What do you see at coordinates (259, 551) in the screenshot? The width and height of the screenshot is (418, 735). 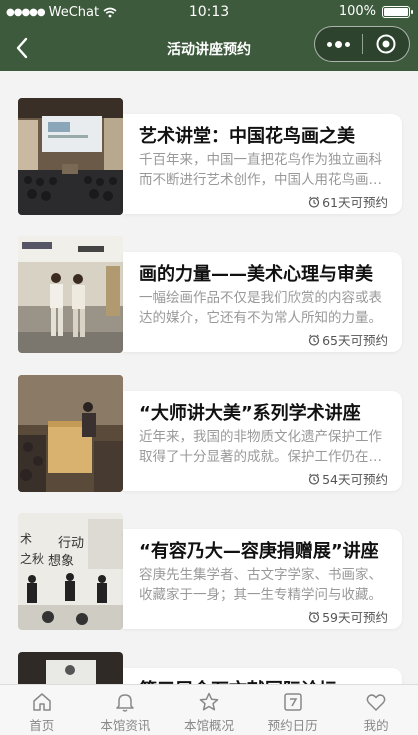 I see `event-title: “有容乃大—容庚捐赠展”讲座` at bounding box center [259, 551].